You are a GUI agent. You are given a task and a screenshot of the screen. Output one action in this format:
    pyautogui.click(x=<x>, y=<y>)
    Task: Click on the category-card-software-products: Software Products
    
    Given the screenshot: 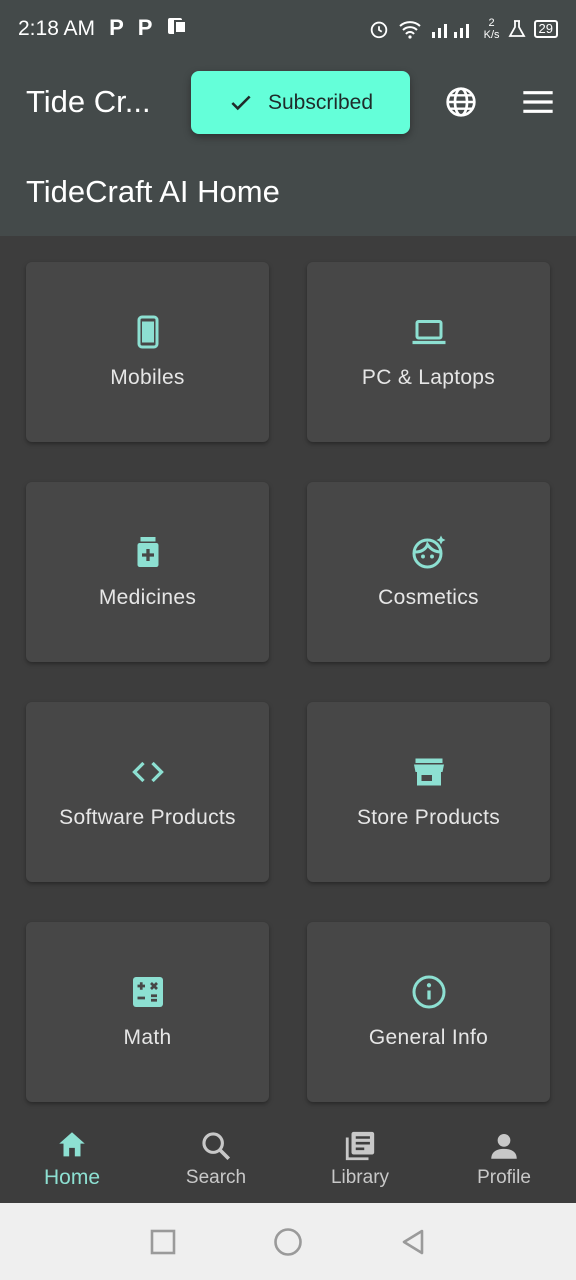 What is the action you would take?
    pyautogui.click(x=147, y=792)
    